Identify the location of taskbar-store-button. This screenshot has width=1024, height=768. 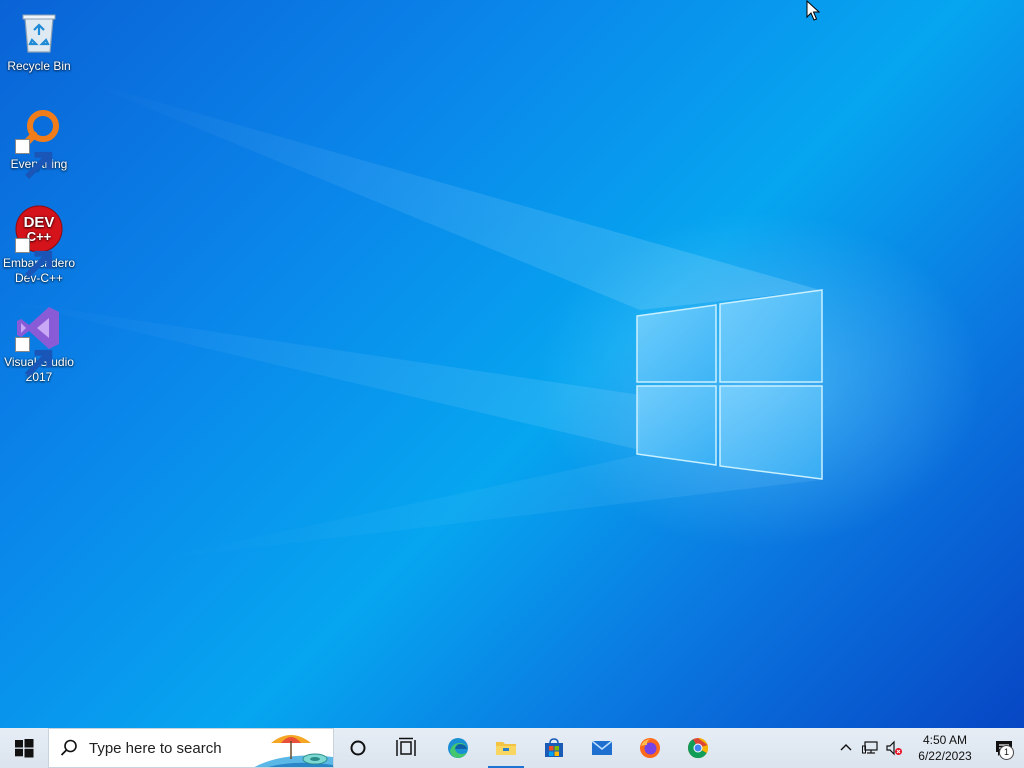
(554, 748).